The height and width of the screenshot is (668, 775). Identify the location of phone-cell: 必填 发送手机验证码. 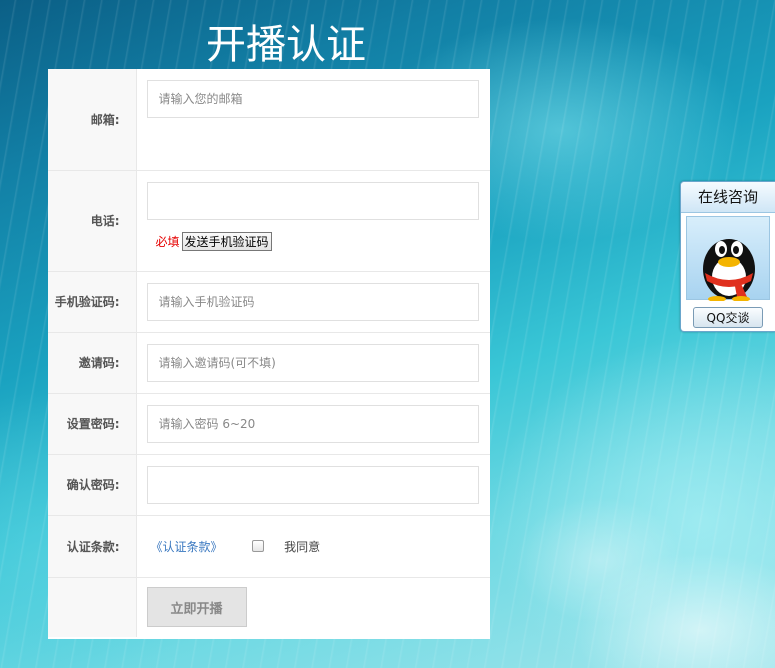
(313, 221).